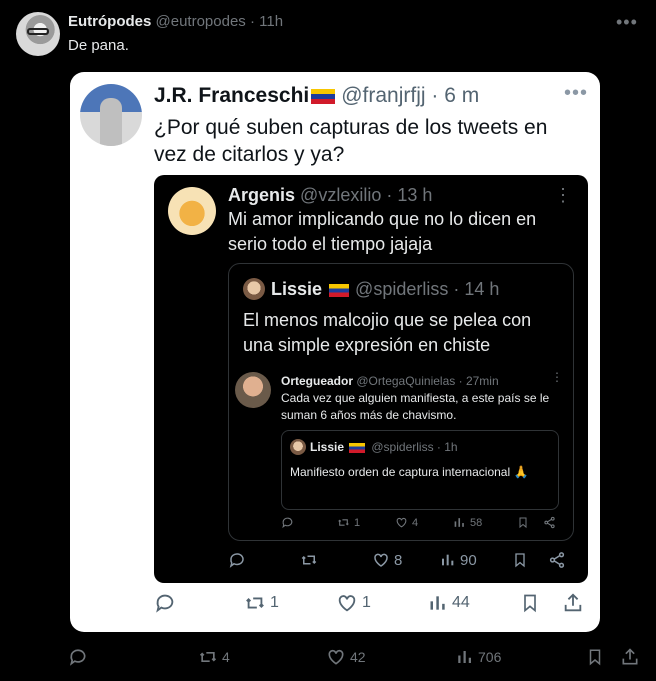  What do you see at coordinates (478, 381) in the screenshot?
I see `reply-time: · 27min` at bounding box center [478, 381].